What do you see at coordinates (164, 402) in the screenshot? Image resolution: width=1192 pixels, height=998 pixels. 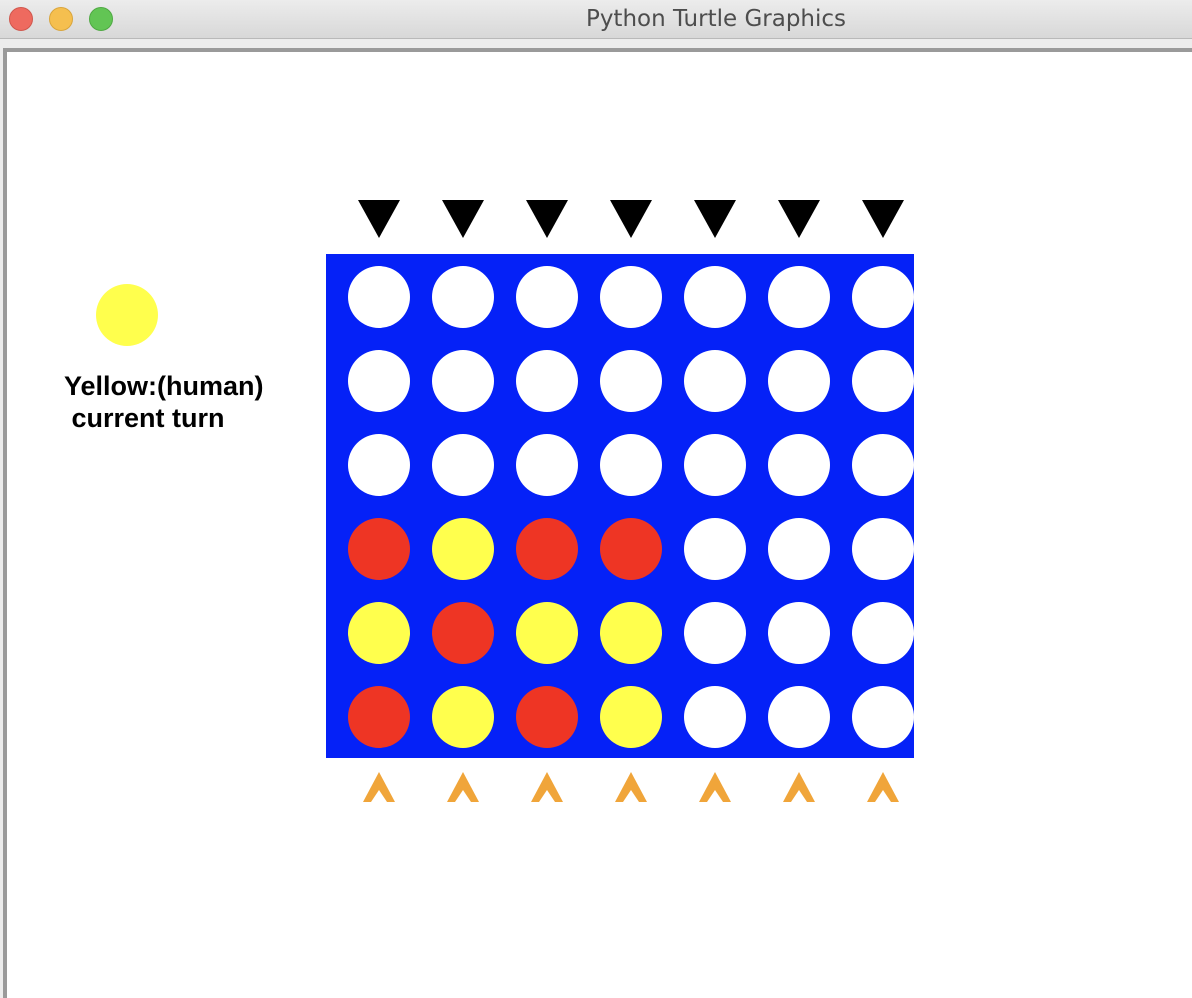 I see `turn-status: Yellow:(human) current turn` at bounding box center [164, 402].